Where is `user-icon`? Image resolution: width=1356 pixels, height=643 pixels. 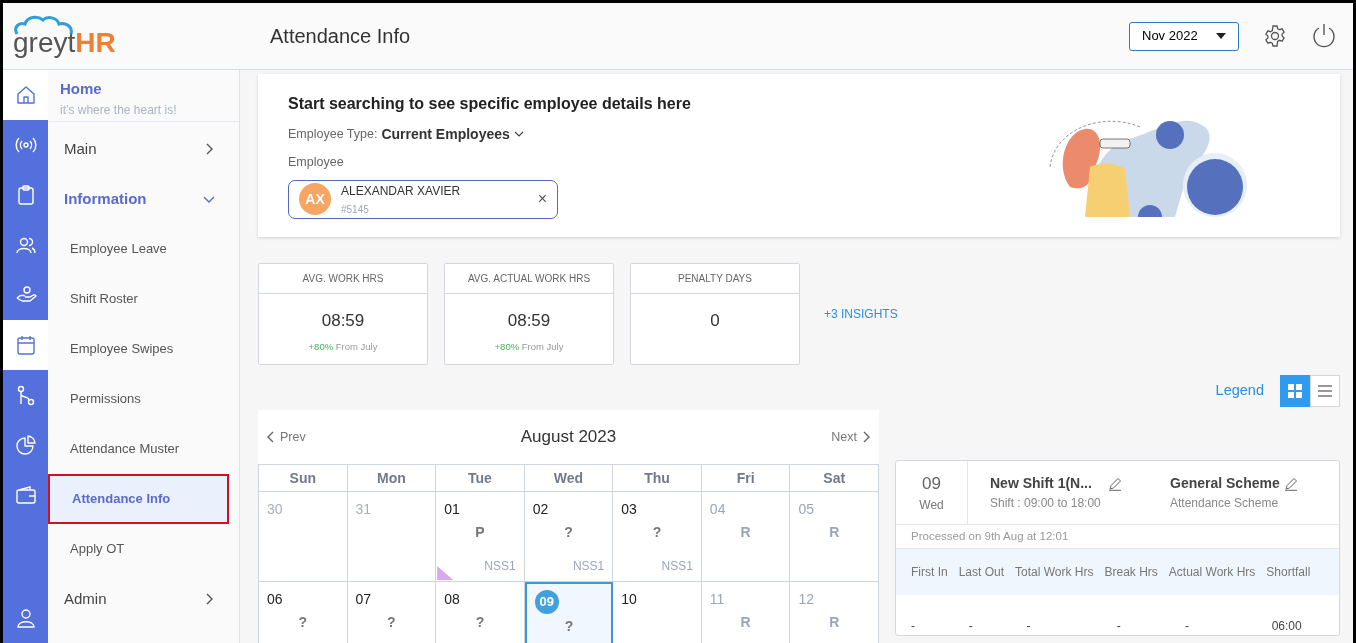
user-icon is located at coordinates (25, 618).